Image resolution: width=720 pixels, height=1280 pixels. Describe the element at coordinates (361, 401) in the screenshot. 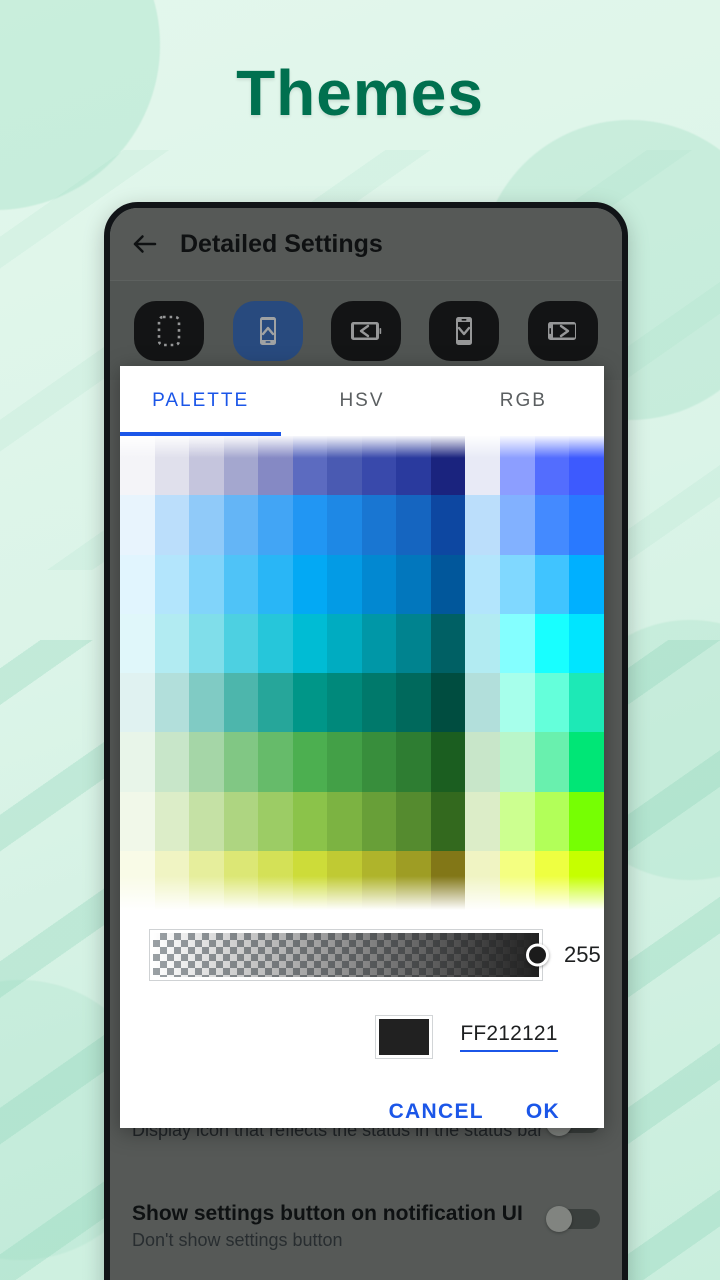

I see `tab-hsv: HSV` at that location.